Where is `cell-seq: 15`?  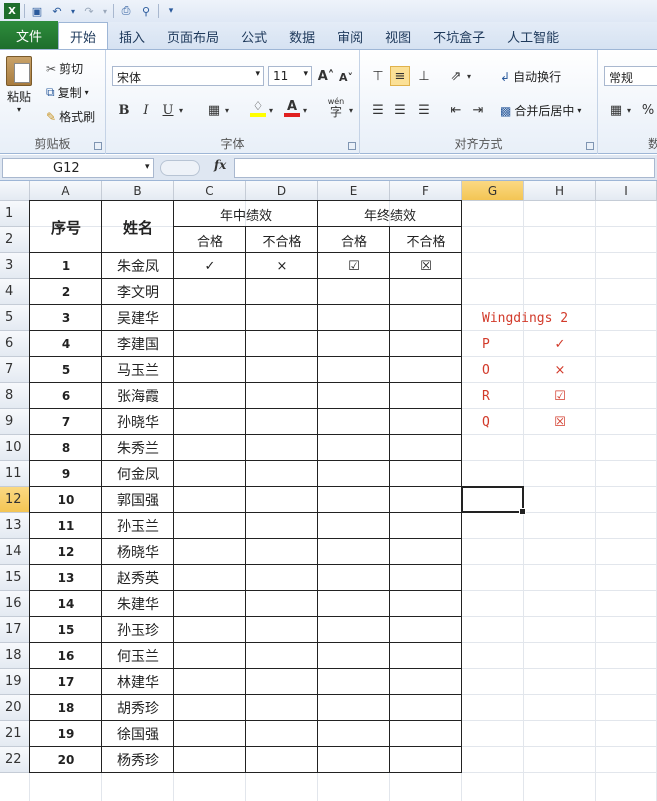 cell-seq: 15 is located at coordinates (66, 630).